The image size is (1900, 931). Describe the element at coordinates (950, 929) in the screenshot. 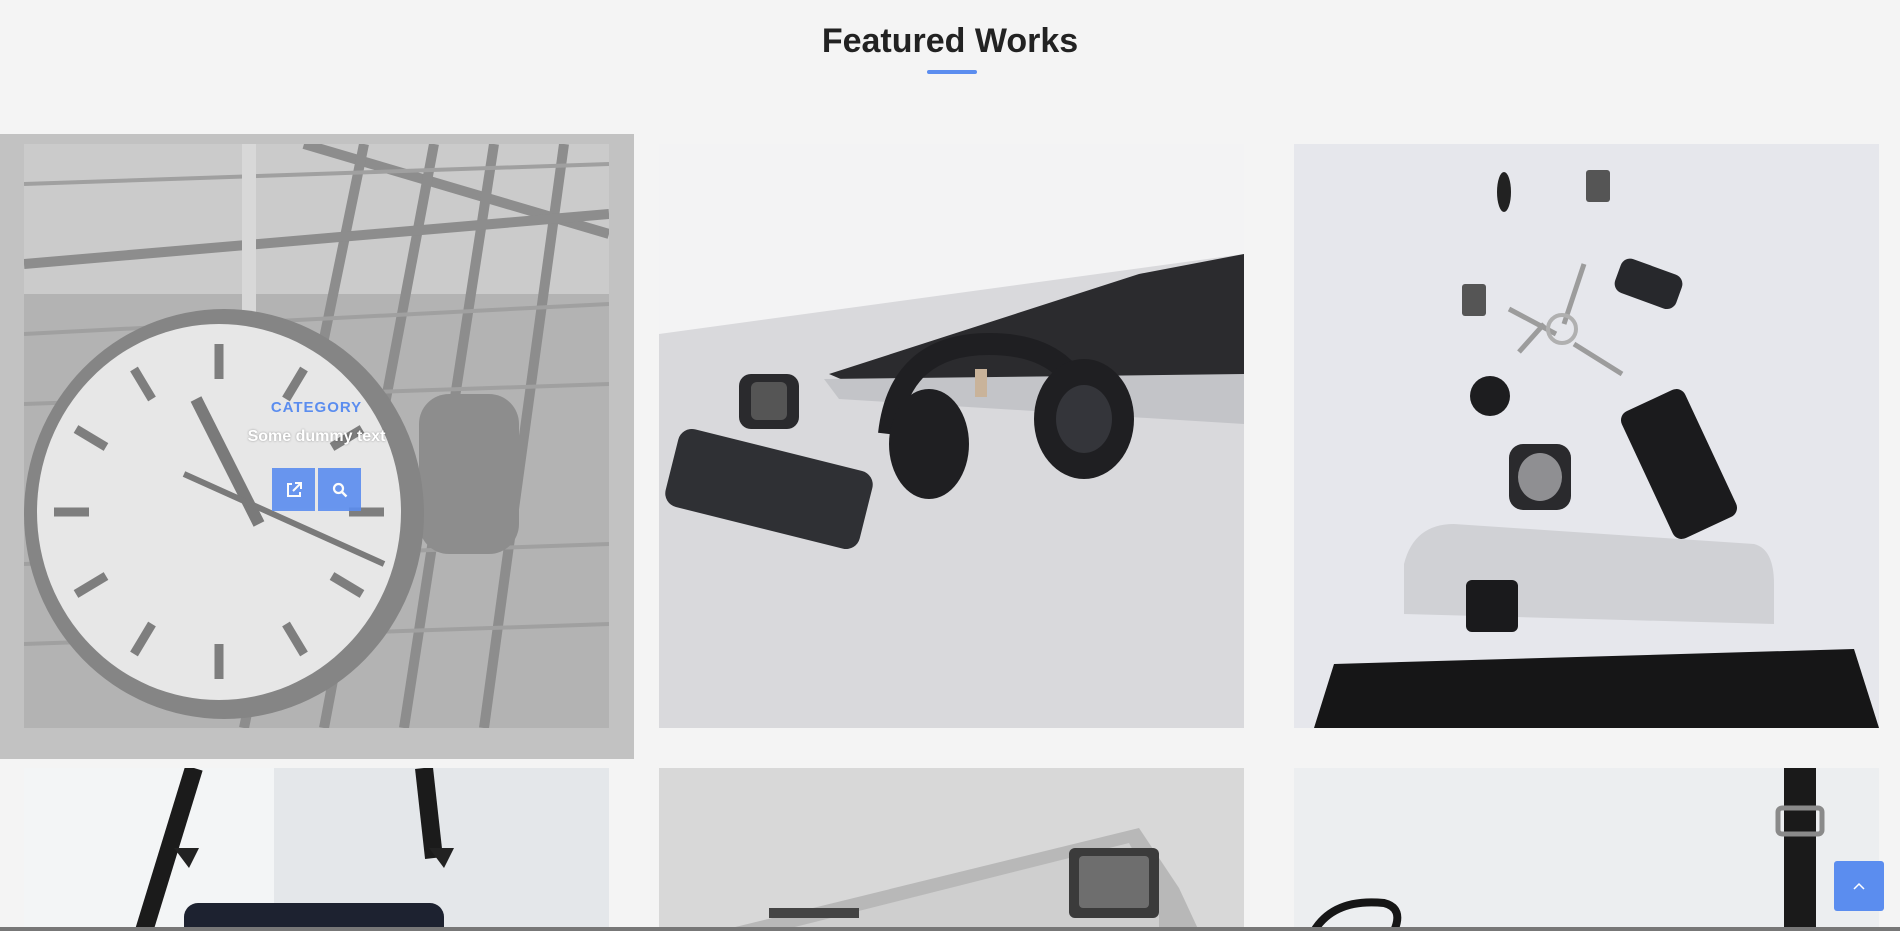

I see `bottom-edge-bar` at that location.